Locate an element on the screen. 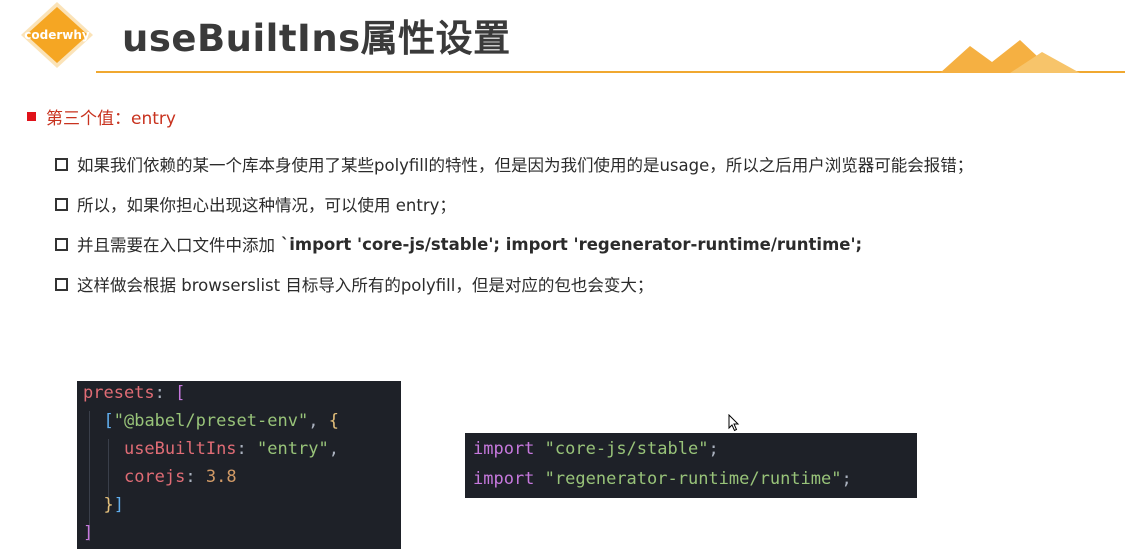  code-line: corejs: 3.8 is located at coordinates (180, 477).